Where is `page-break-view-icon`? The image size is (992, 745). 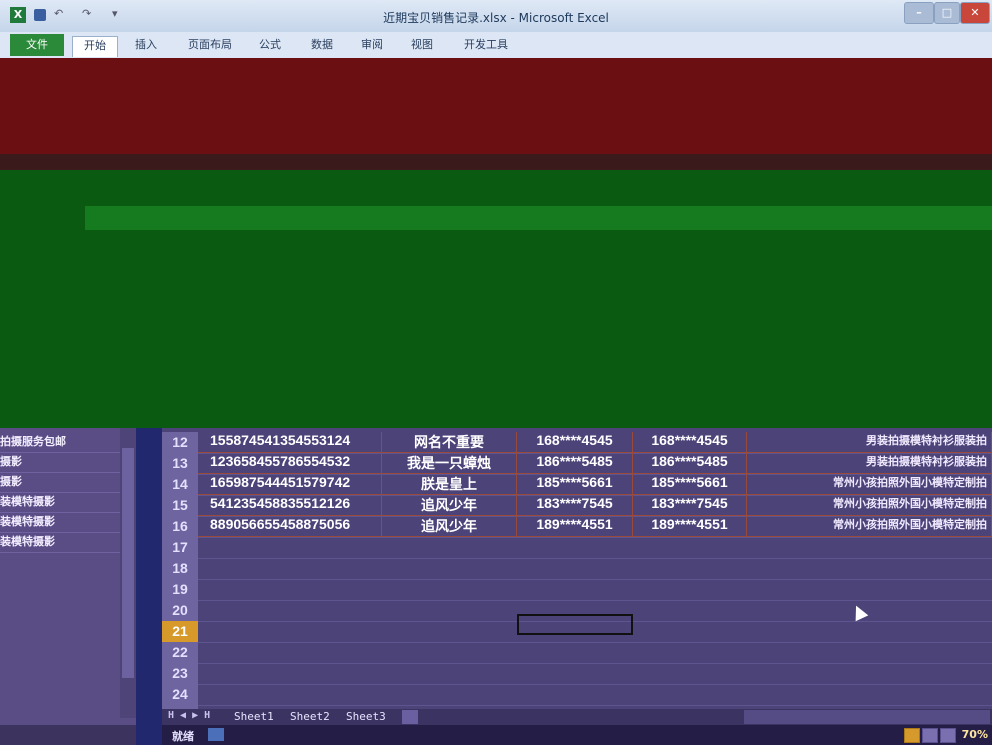
page-break-view-icon is located at coordinates (948, 735).